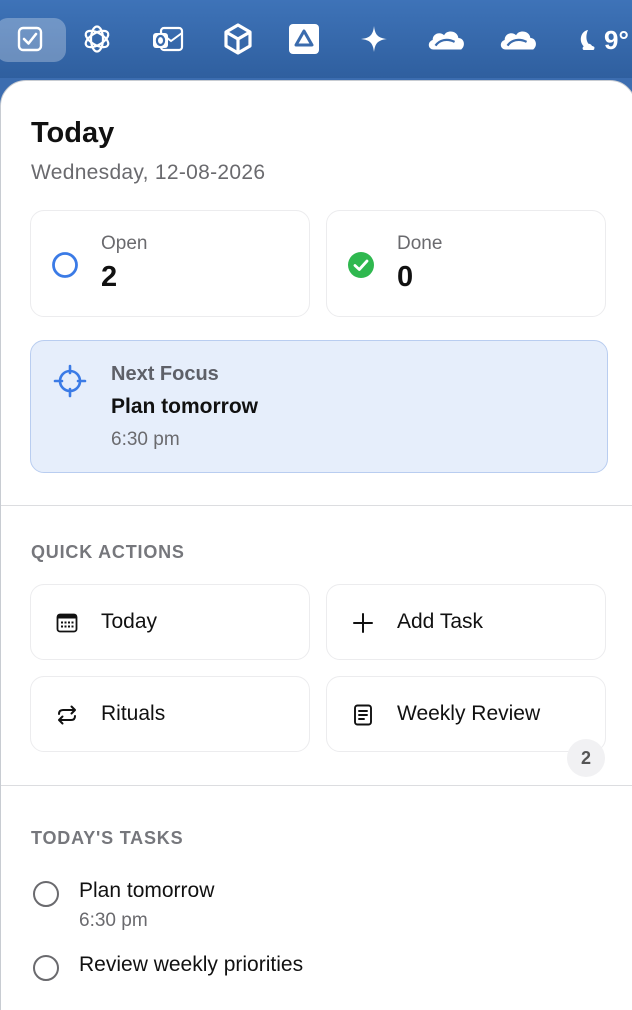 The image size is (632, 1010). I want to click on next-focus-label: Next Focus, so click(165, 374).